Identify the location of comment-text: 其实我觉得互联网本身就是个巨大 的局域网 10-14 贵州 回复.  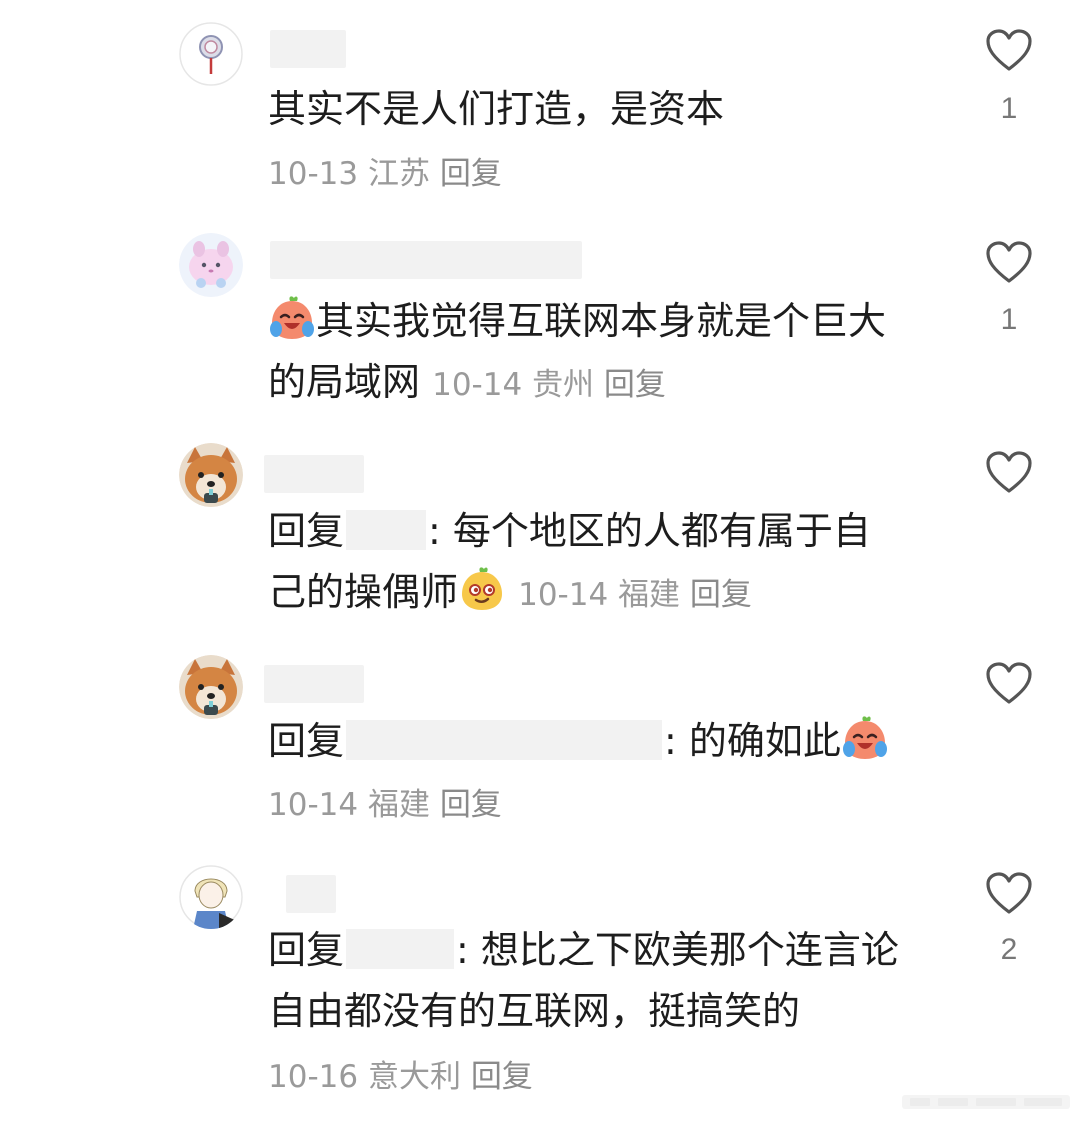
(577, 353).